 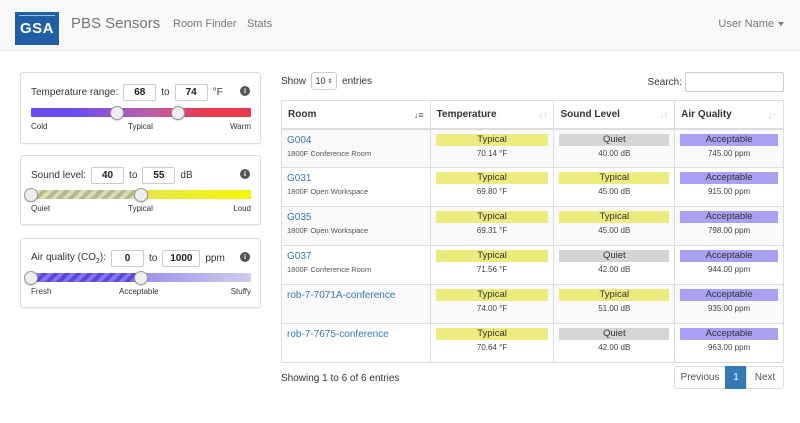 I want to click on entries-select: 10 ⇕, so click(x=324, y=81).